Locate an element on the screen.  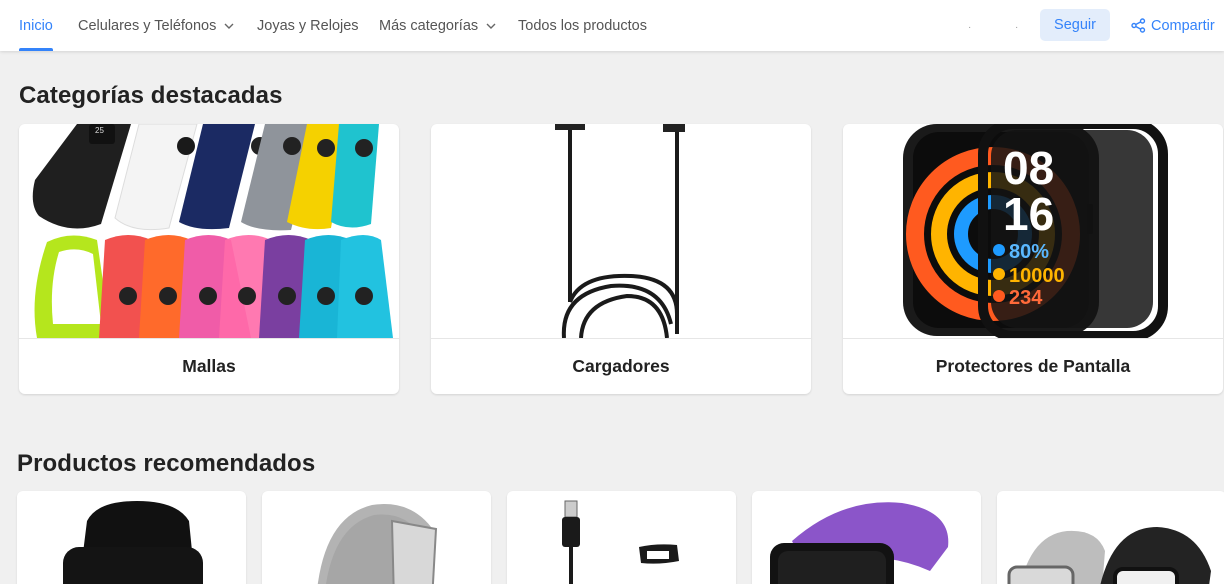
milanese-silver-strap-icon is located at coordinates (377, 544).